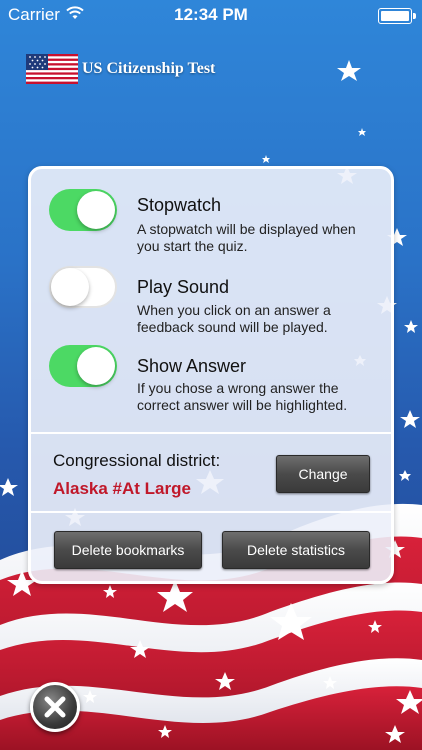 The image size is (422, 750). I want to click on district-label: Congressional district:, so click(137, 460).